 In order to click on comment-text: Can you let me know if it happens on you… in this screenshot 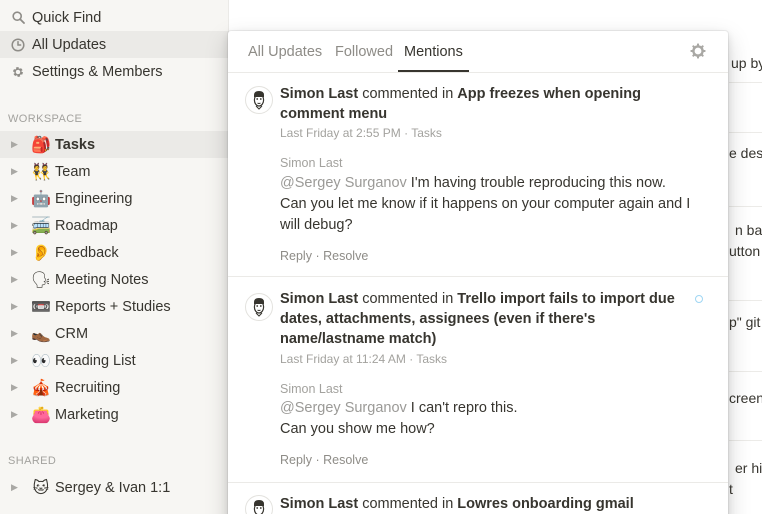, I will do `click(485, 204)`.